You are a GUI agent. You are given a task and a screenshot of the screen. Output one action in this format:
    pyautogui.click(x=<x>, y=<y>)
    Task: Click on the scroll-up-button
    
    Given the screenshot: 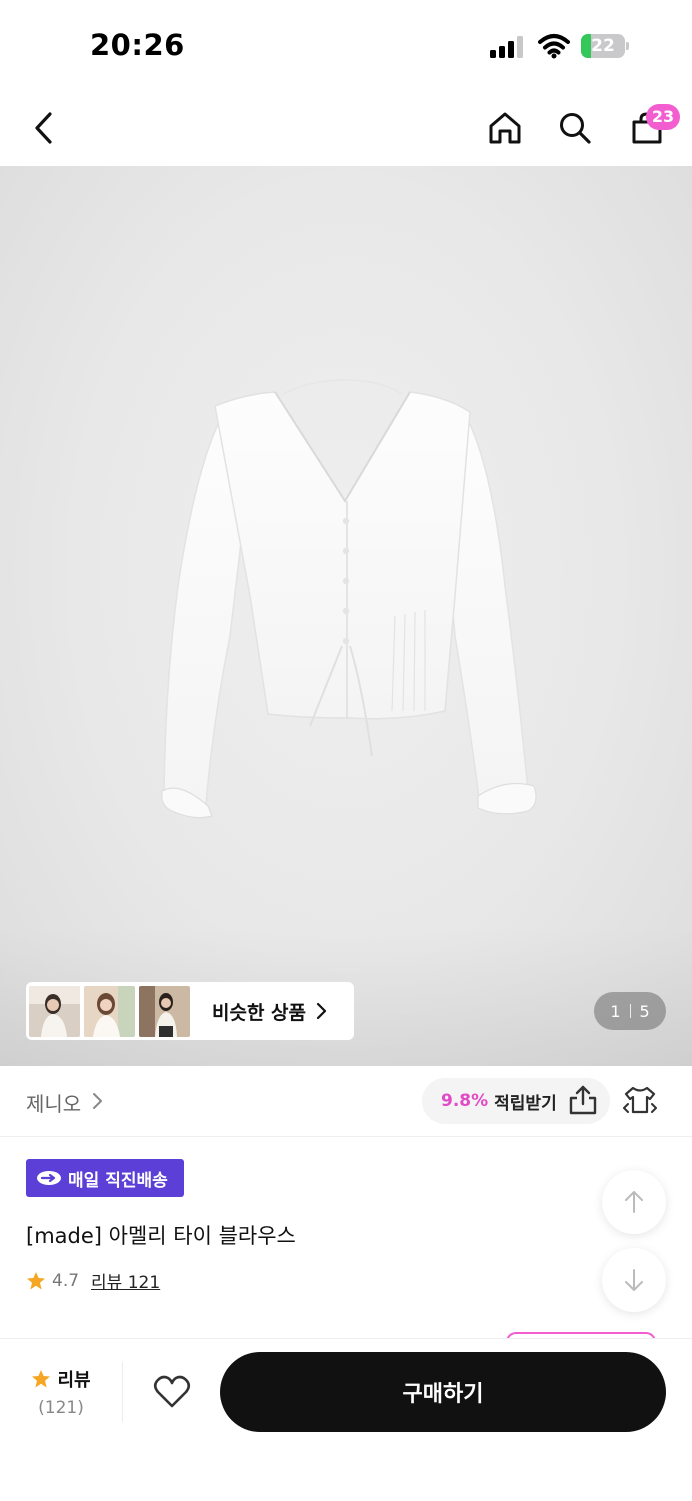 What is the action you would take?
    pyautogui.click(x=634, y=1202)
    